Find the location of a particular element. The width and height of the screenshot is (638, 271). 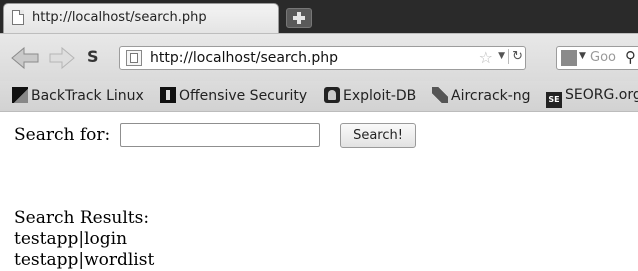

search-engine-box: ▼ Goo ⚲ is located at coordinates (597, 58).